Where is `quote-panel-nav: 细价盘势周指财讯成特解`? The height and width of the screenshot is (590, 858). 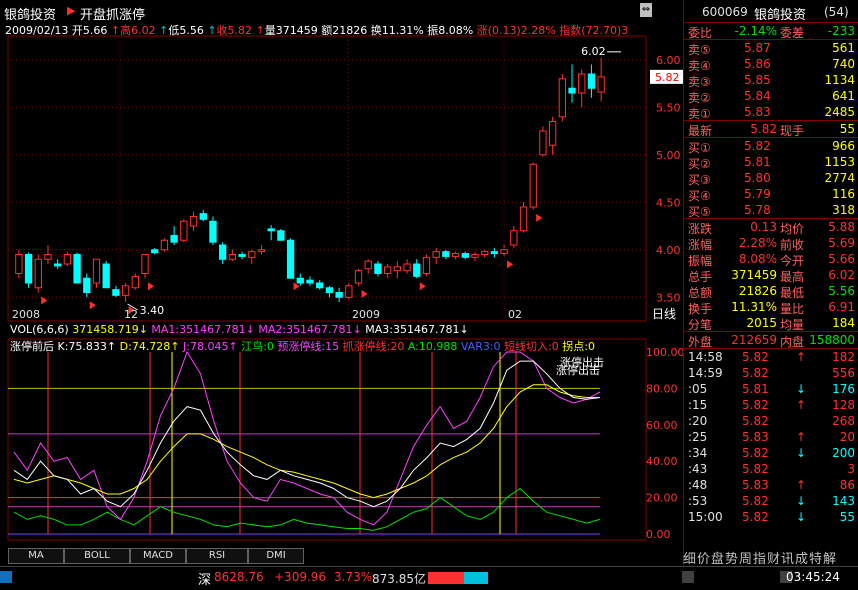 quote-panel-nav: 细价盘势周指财讯成特解 is located at coordinates (770, 556).